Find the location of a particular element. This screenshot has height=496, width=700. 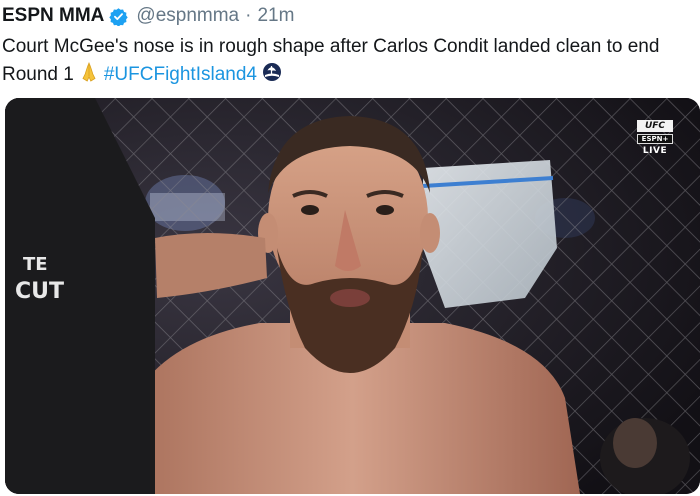

verified-badge-icon is located at coordinates (119, 16).